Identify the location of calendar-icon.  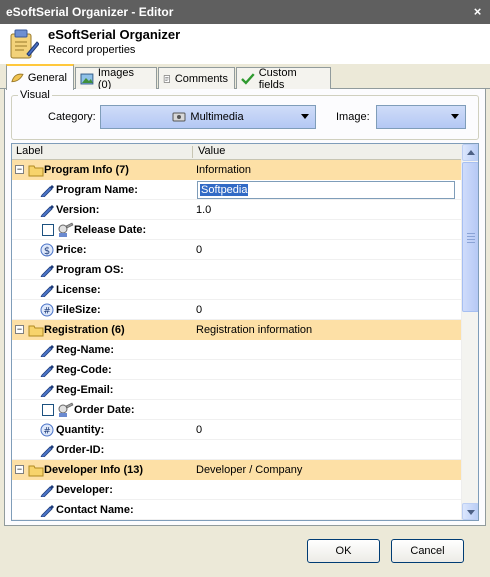
(66, 229).